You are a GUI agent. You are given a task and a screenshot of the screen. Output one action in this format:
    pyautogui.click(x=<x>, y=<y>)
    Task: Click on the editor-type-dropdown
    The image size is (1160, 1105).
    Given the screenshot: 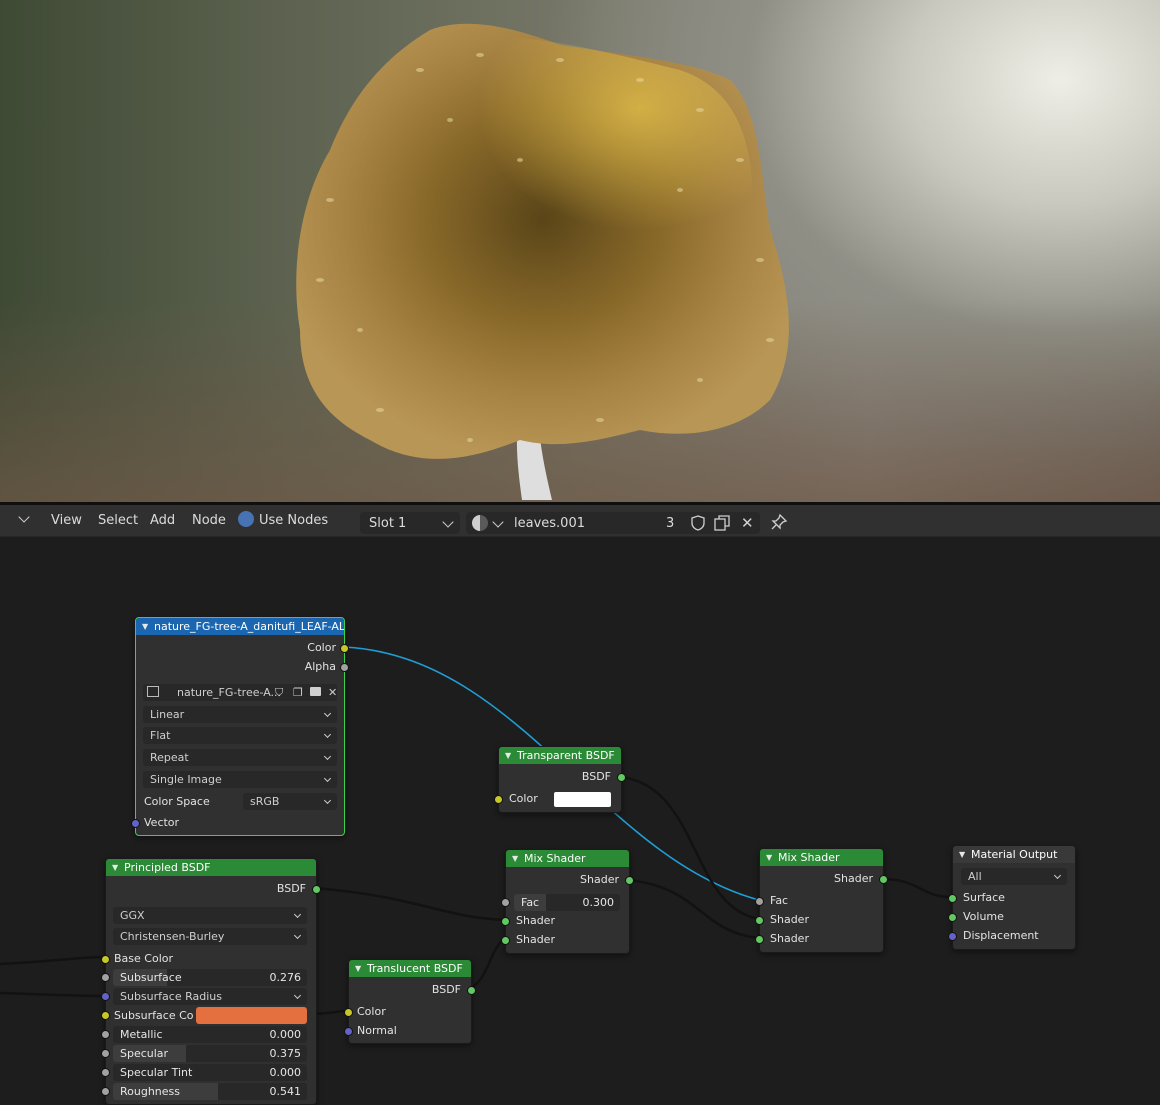 What is the action you would take?
    pyautogui.click(x=24, y=520)
    